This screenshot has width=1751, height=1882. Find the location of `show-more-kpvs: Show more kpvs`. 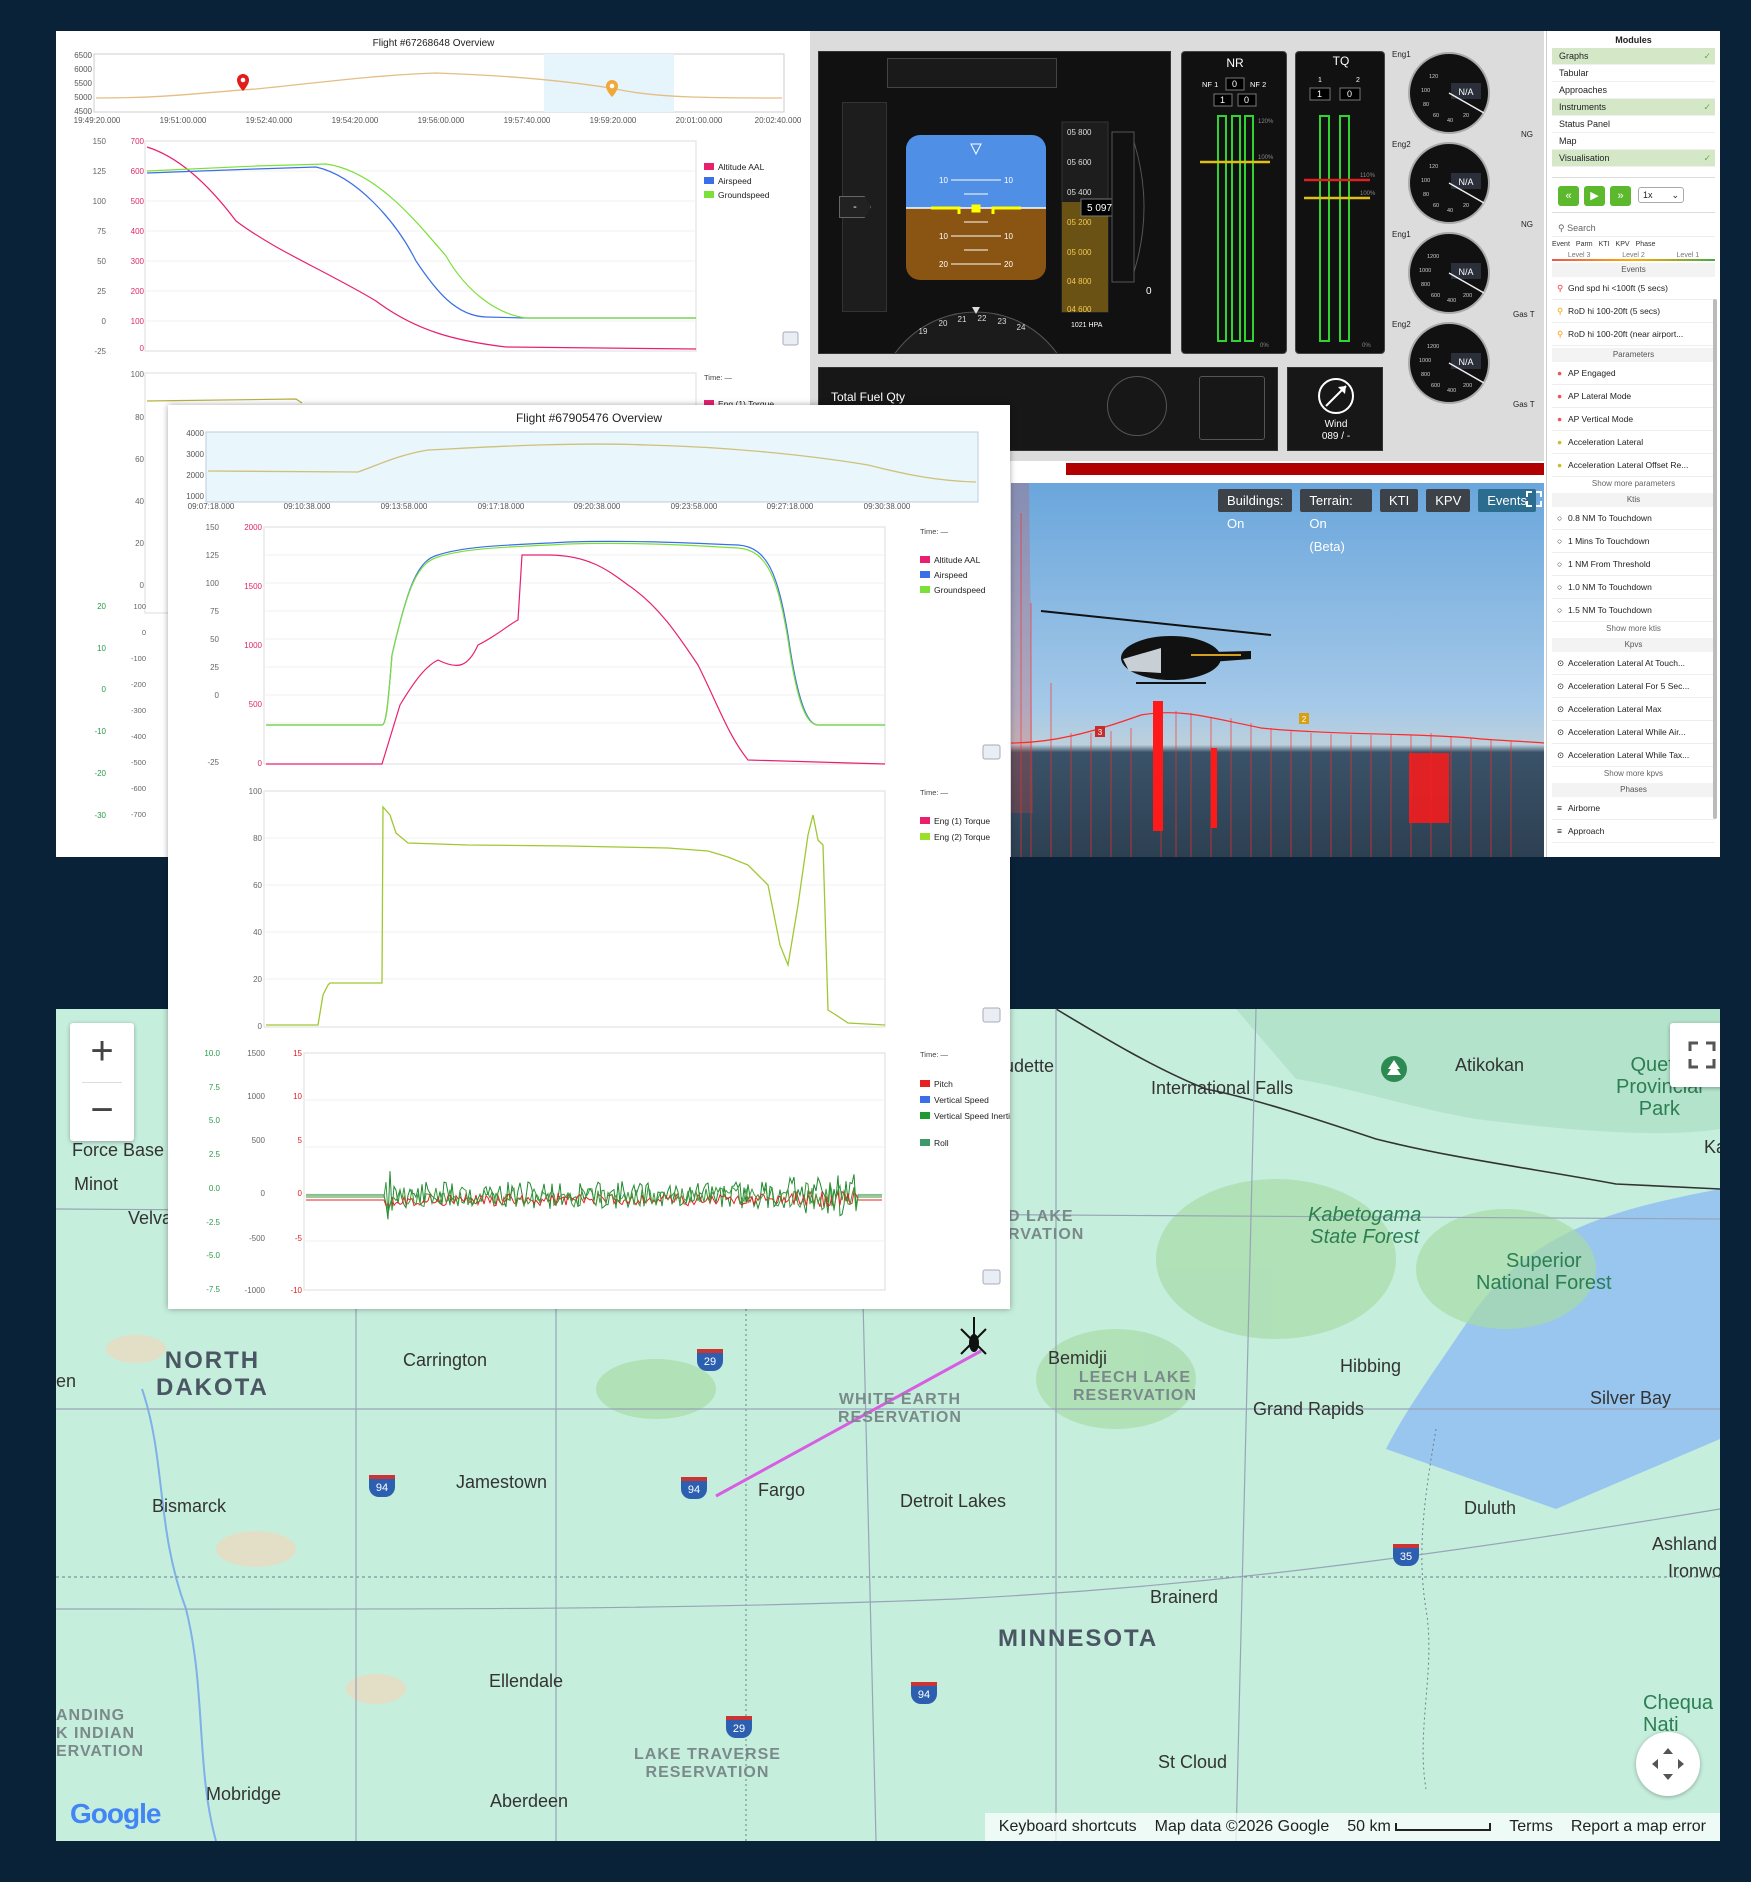

show-more-kpvs: Show more kpvs is located at coordinates (1633, 774).